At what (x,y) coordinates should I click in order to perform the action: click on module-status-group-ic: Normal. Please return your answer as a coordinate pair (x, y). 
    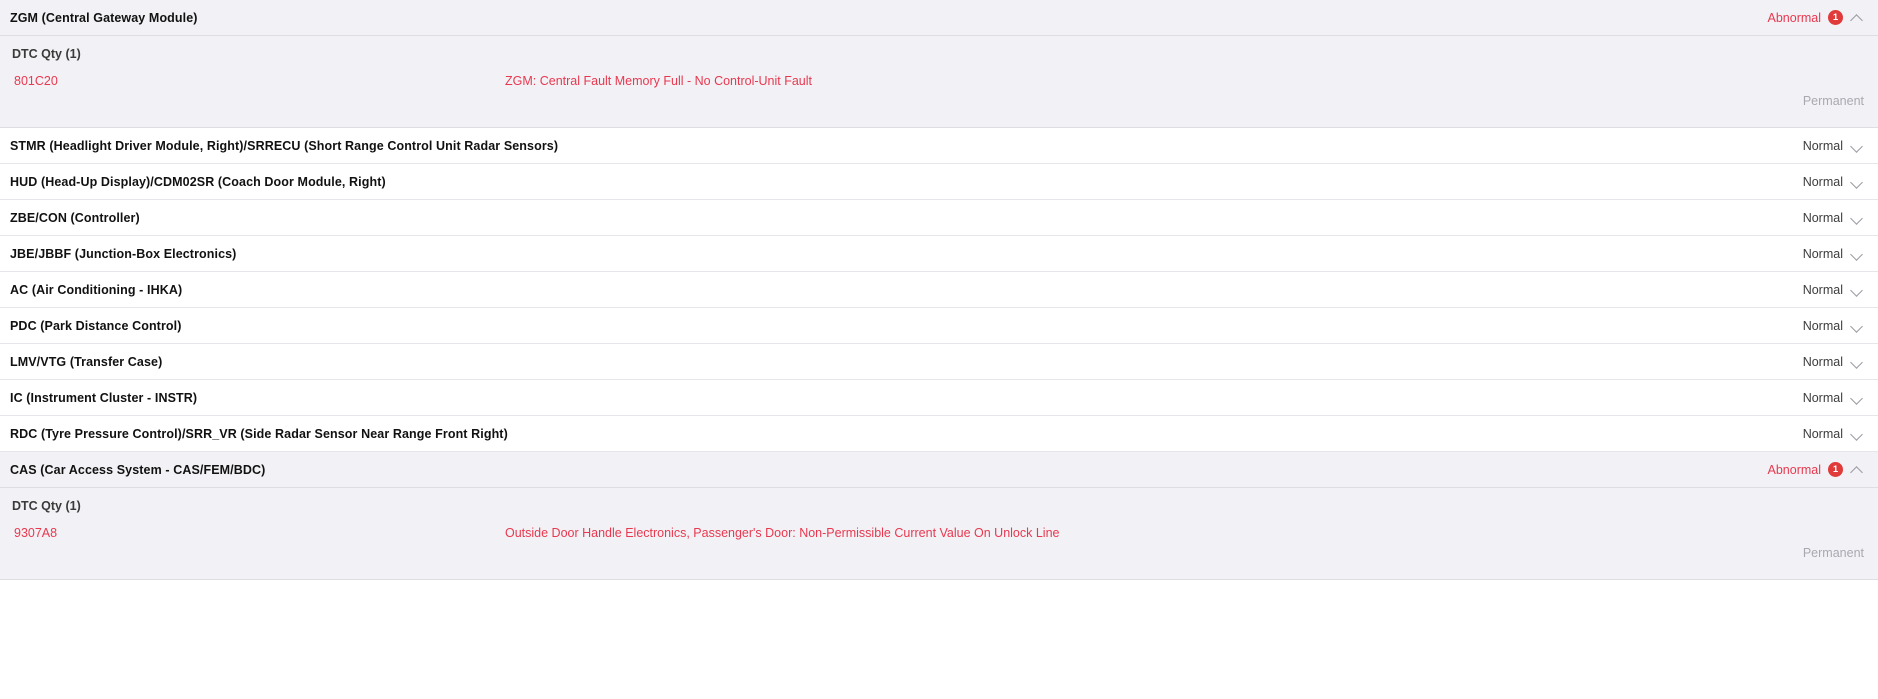
    Looking at the image, I should click on (1833, 398).